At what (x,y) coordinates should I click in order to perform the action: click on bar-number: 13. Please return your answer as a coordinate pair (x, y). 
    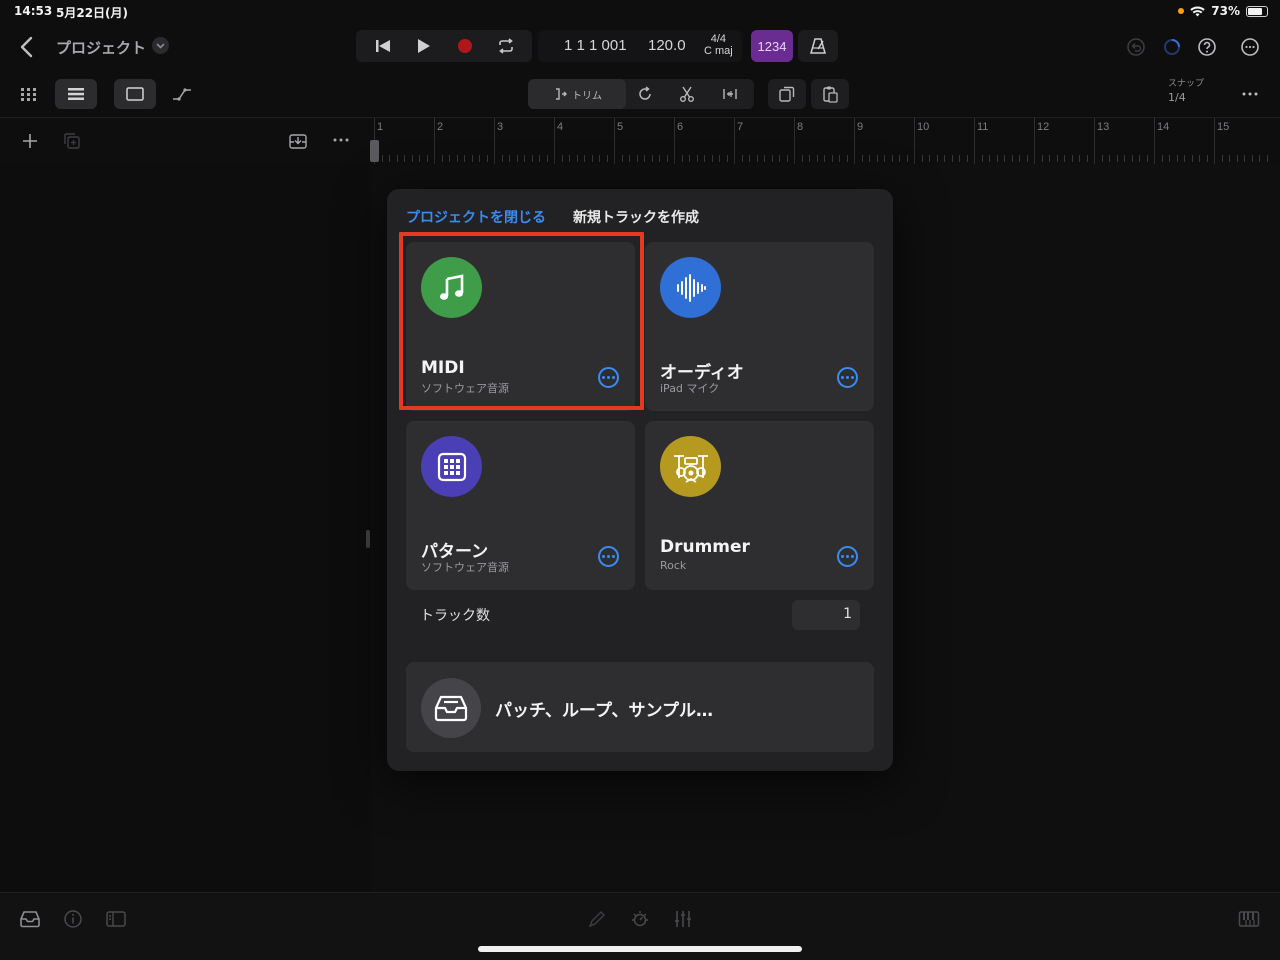
    Looking at the image, I should click on (1103, 127).